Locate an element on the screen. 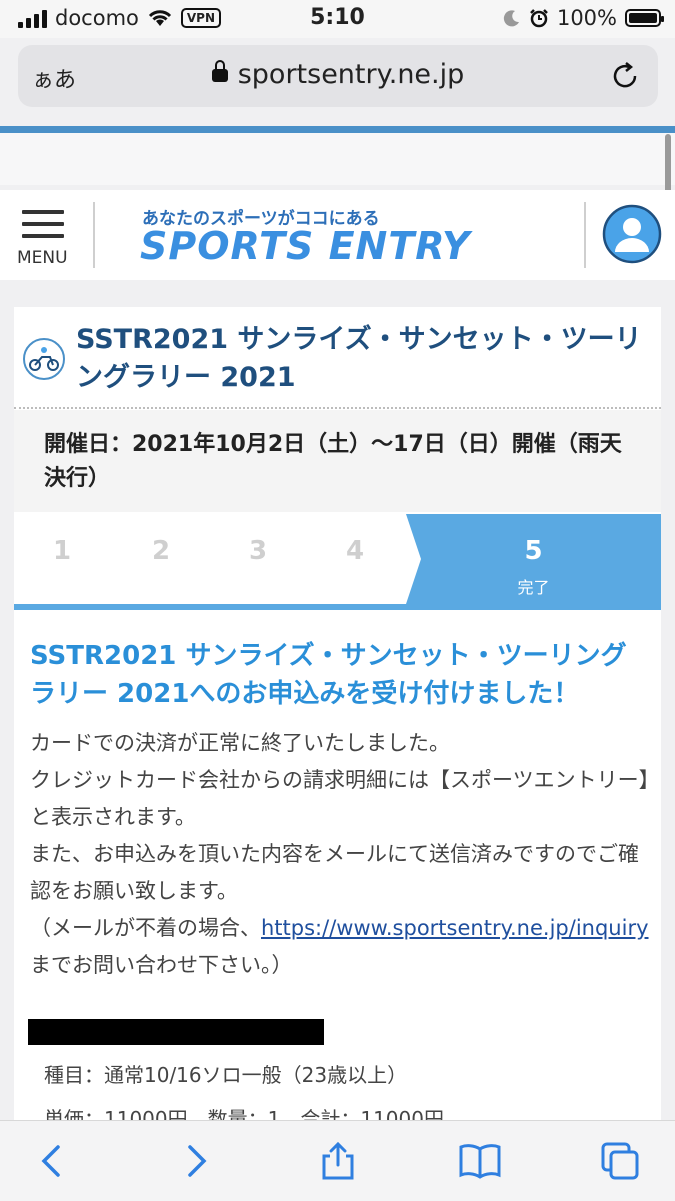 The height and width of the screenshot is (1201, 675). forward-icon is located at coordinates (196, 1161).